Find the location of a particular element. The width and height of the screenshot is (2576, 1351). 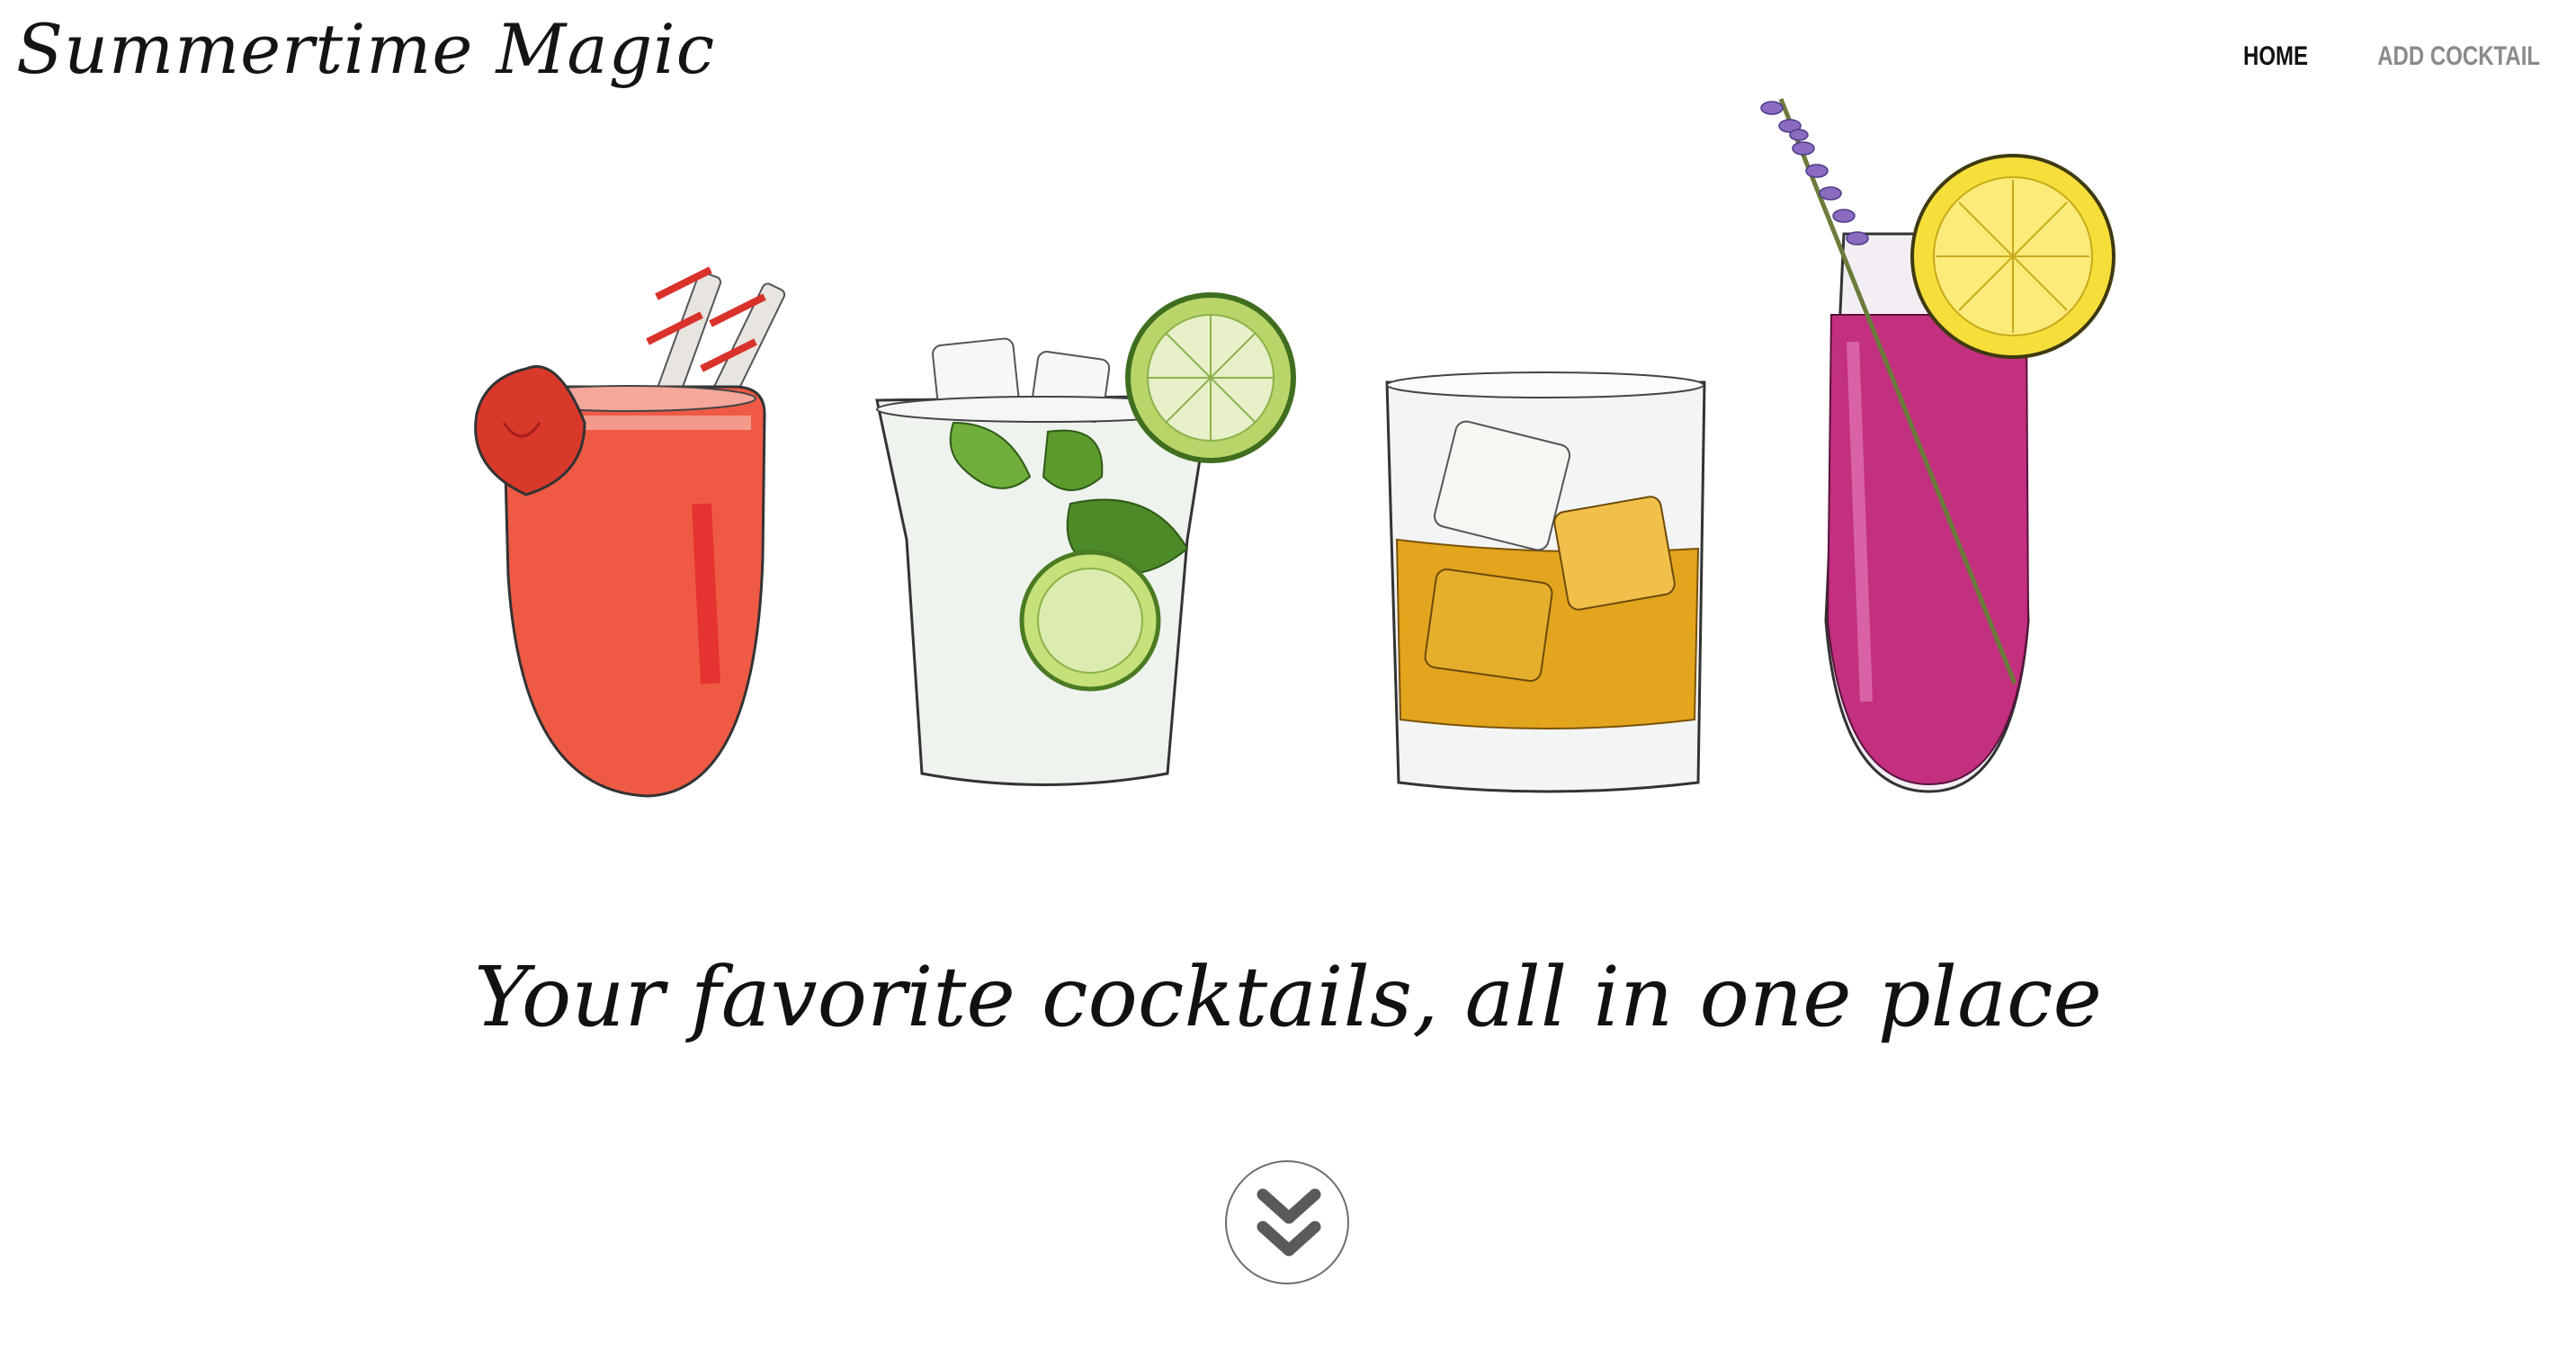

scroll-down-button is located at coordinates (1287, 1222).